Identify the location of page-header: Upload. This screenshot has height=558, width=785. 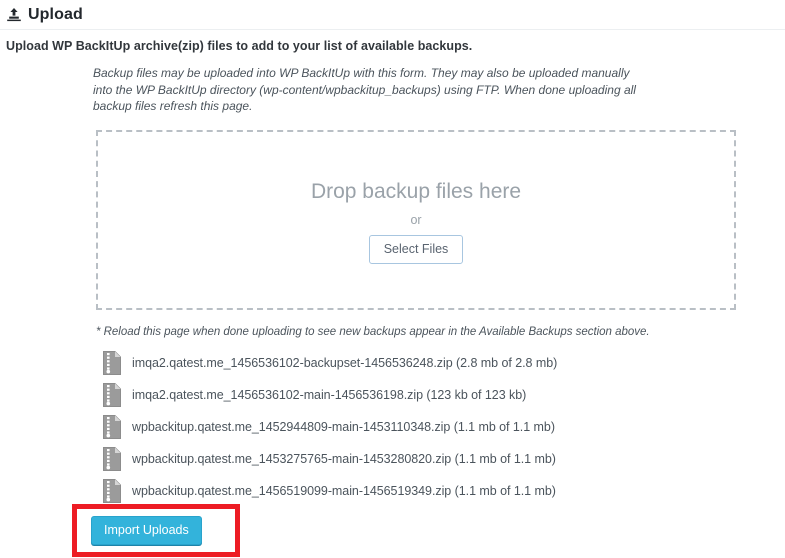
(392, 12).